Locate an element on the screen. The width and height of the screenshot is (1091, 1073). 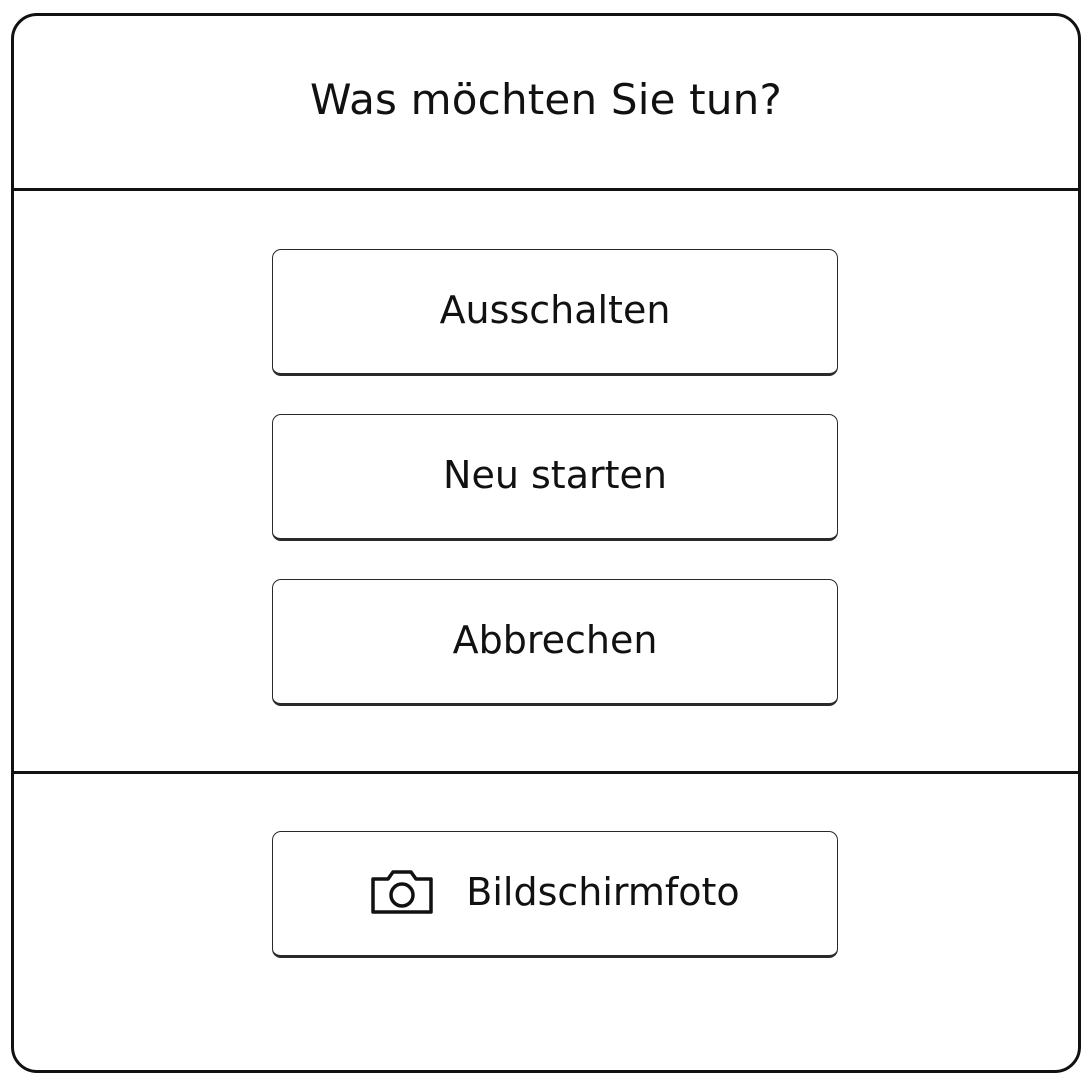
cancel-label: Abbrechen is located at coordinates (555, 639).